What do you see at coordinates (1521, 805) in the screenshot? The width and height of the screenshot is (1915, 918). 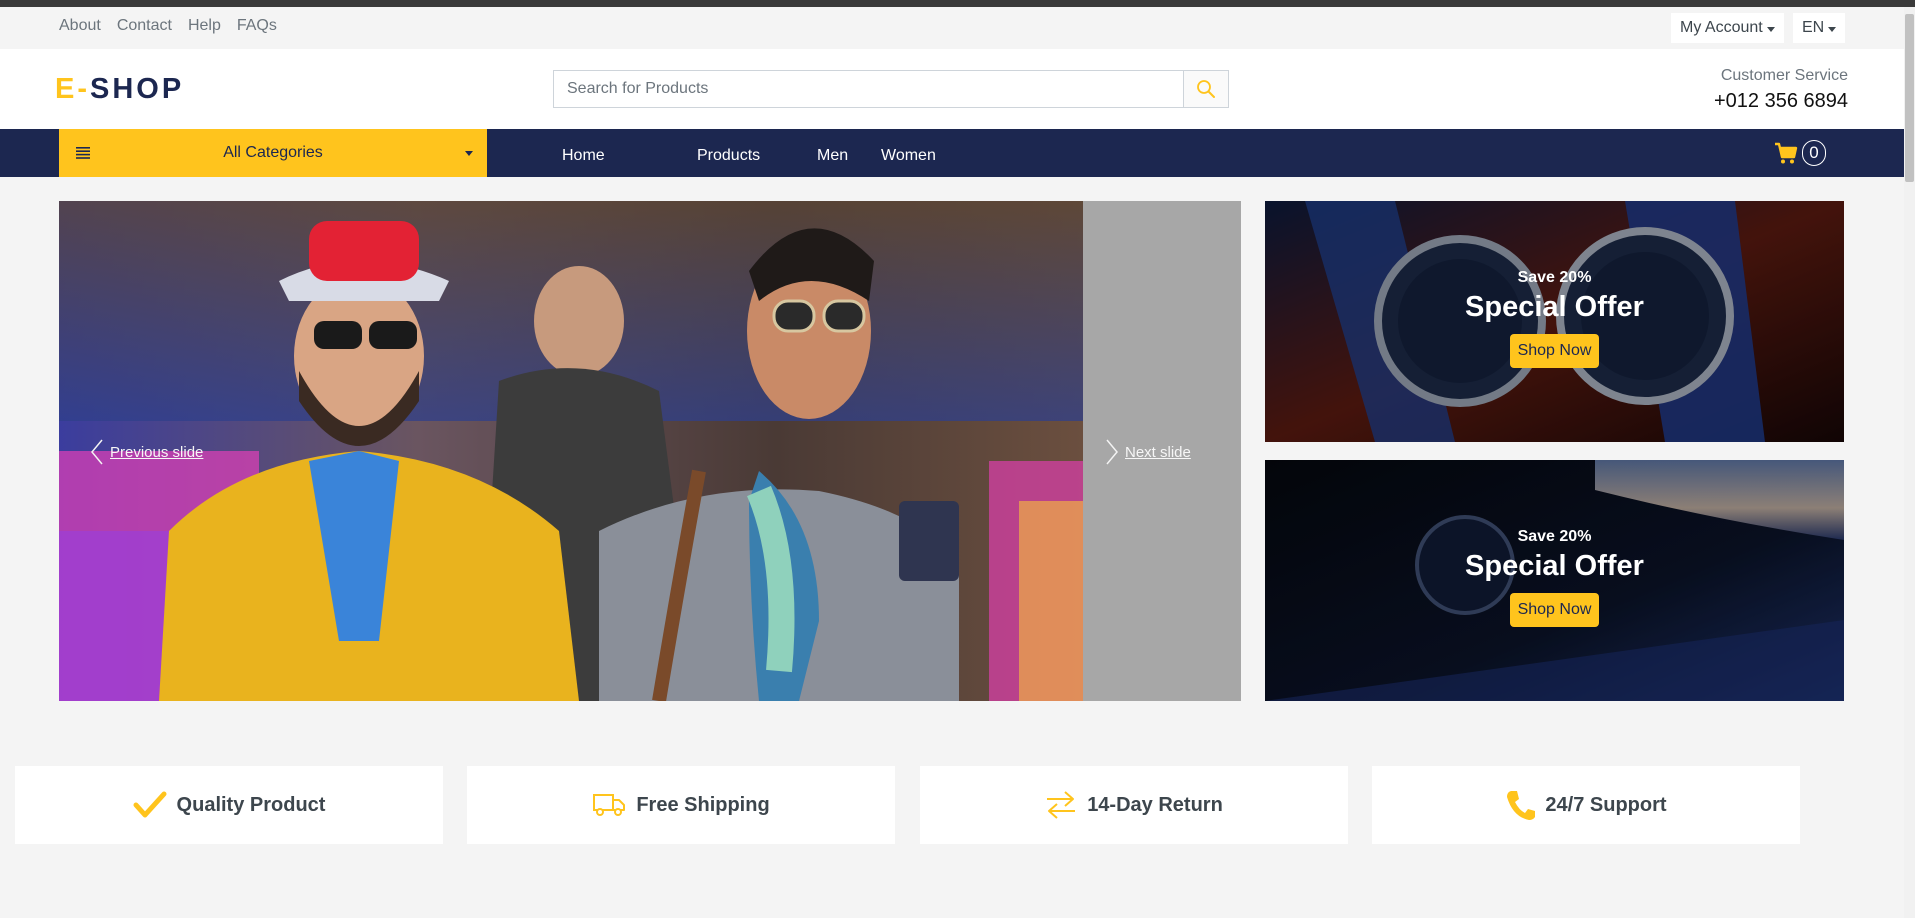 I see `phone-icon` at bounding box center [1521, 805].